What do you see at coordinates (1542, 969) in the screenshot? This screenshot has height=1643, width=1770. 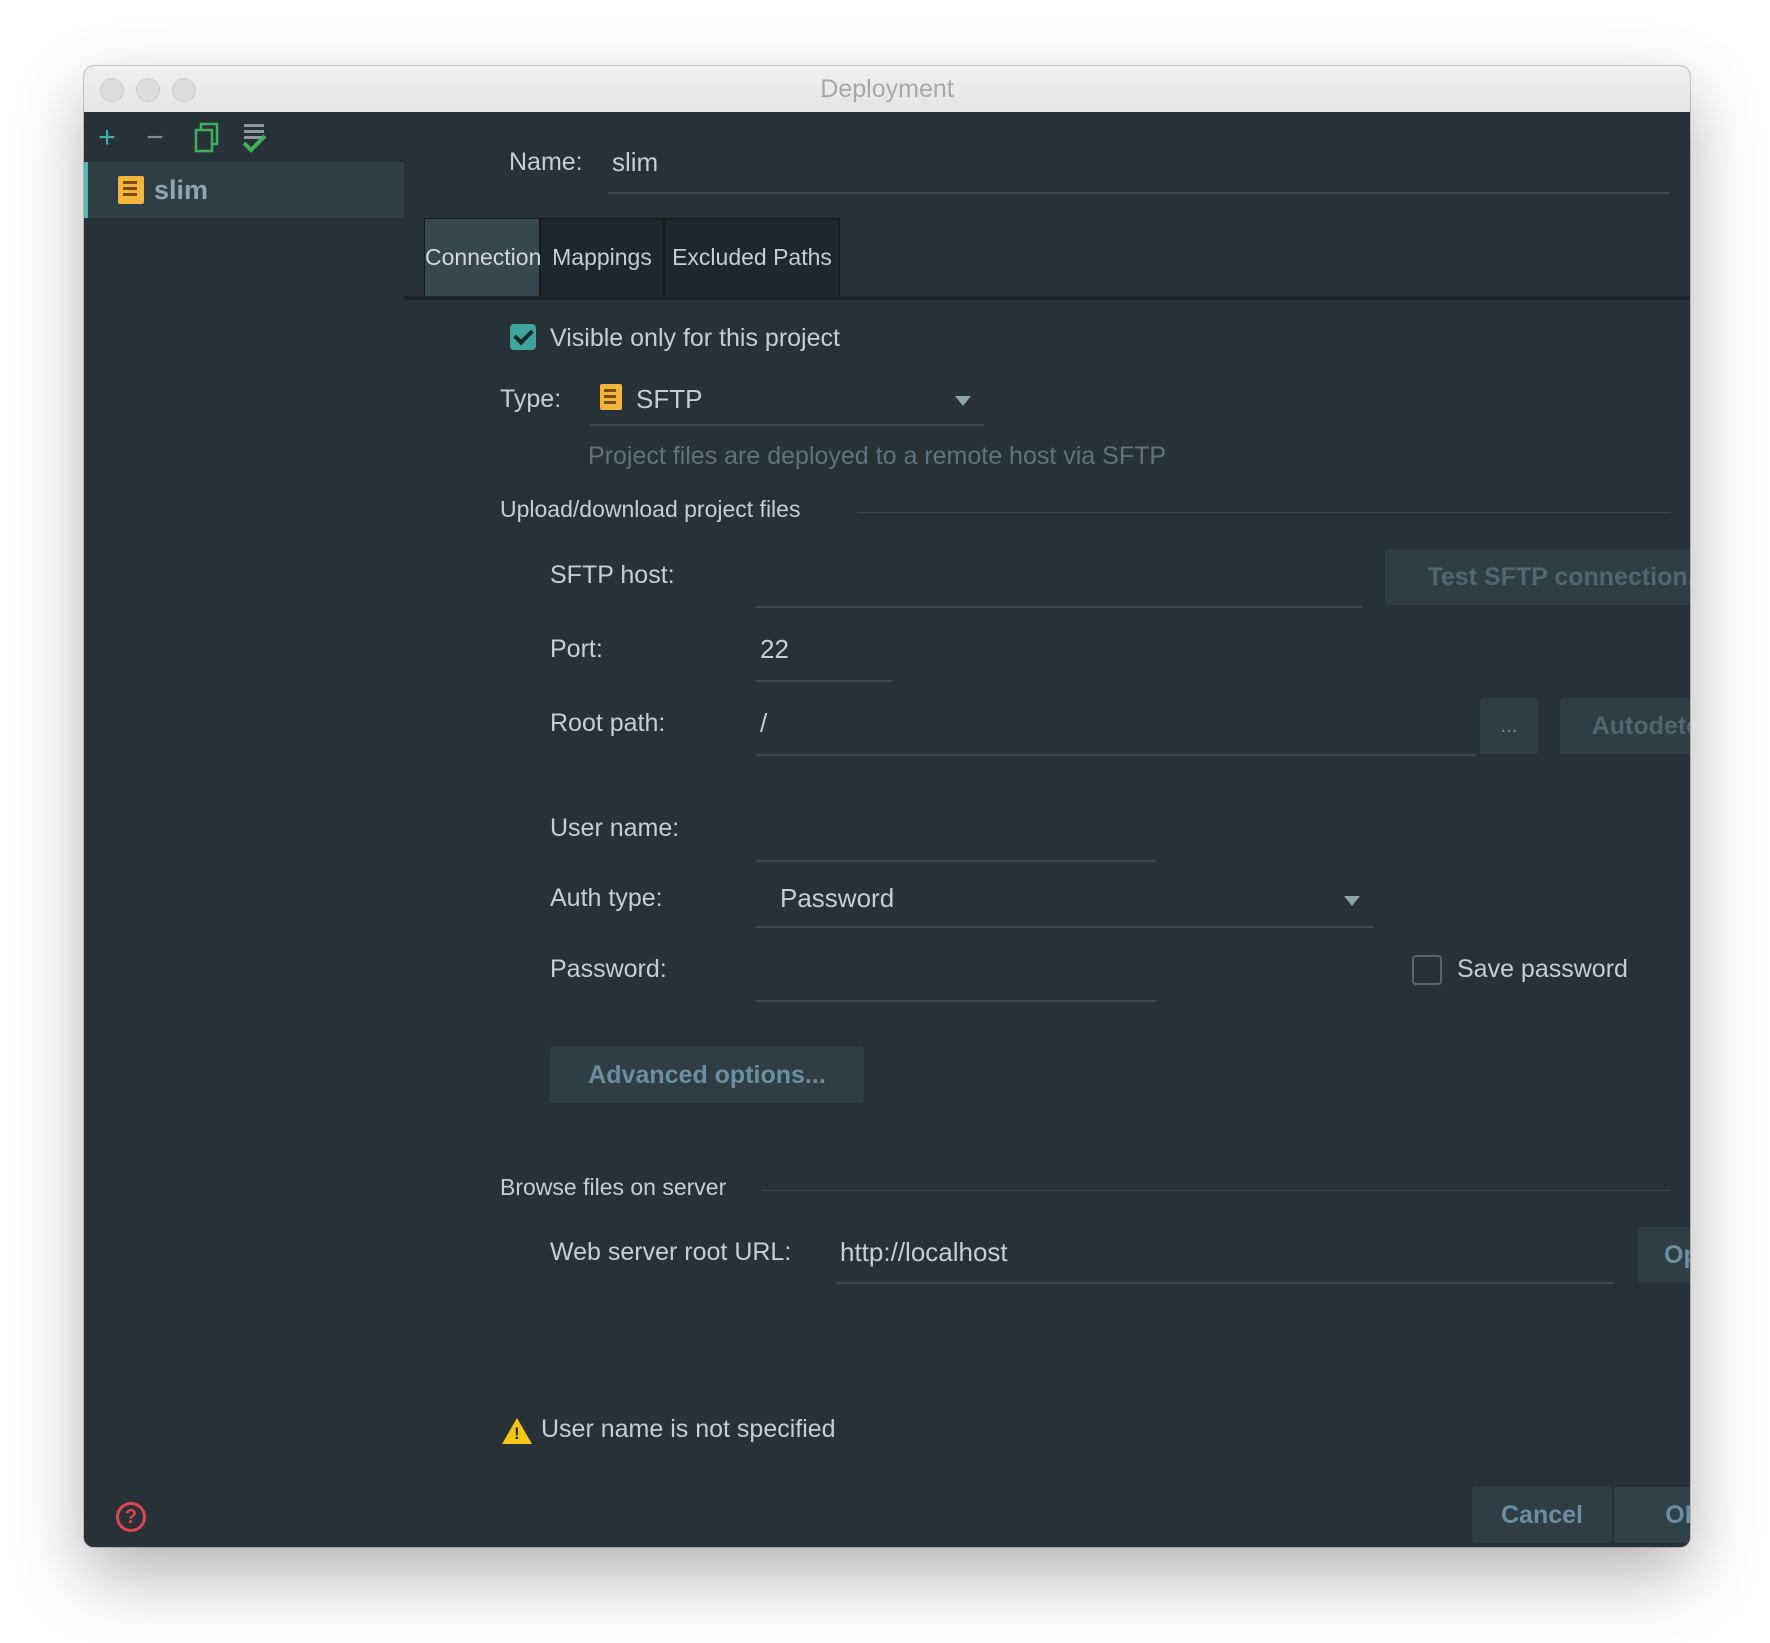 I see `save-password-label: Save password` at bounding box center [1542, 969].